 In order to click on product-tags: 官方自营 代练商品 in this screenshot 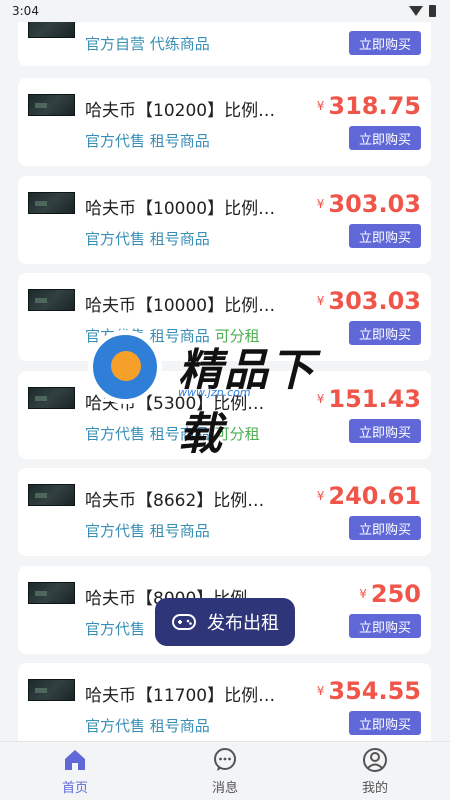, I will do `click(147, 44)`.